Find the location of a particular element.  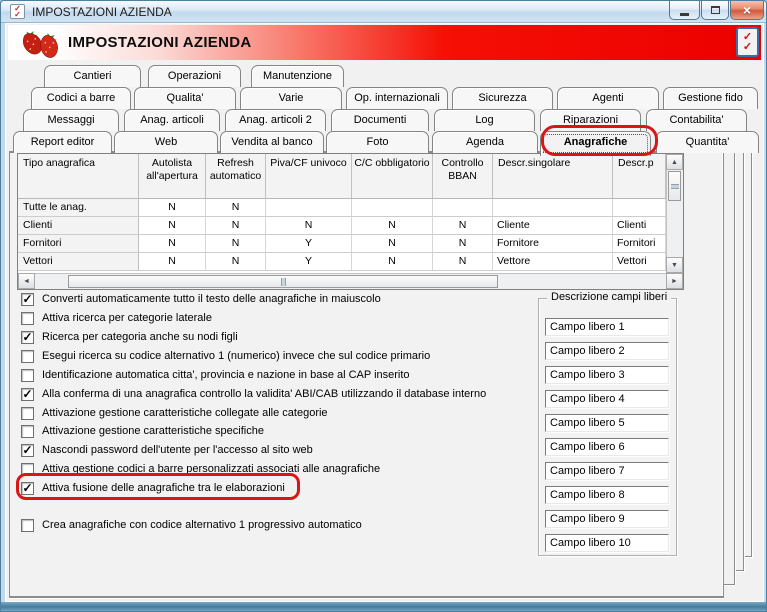

grid-cell-clienti-5: Cliente is located at coordinates (553, 226).